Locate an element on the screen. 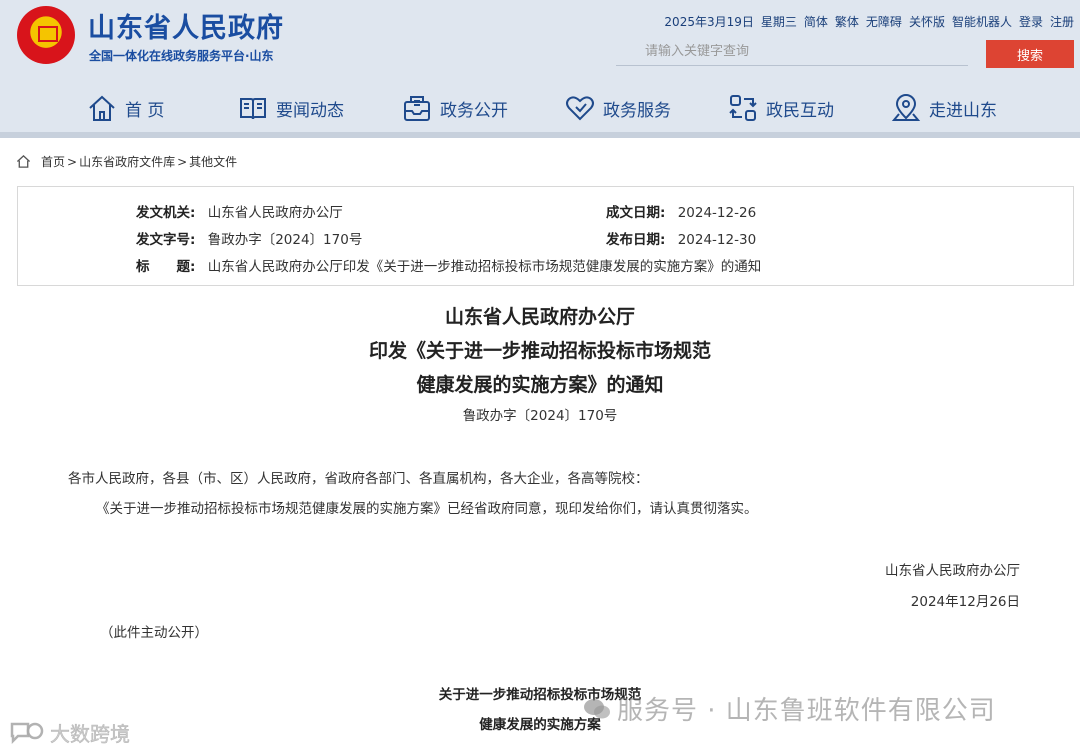 The image size is (1080, 752). watermark-left: 大数跨境 is located at coordinates (69, 732).